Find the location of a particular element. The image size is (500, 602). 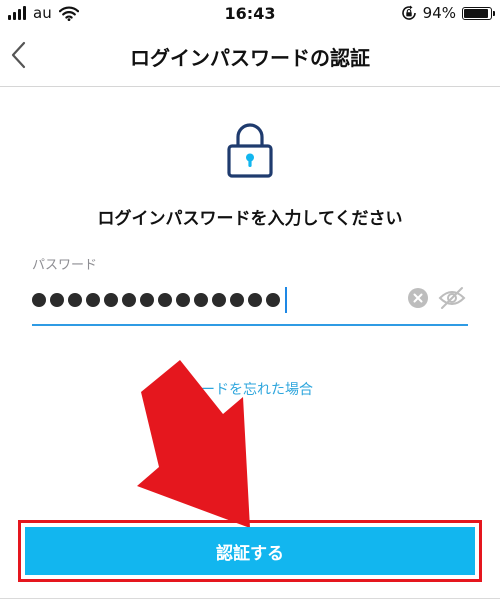

password-dots is located at coordinates (159, 300).